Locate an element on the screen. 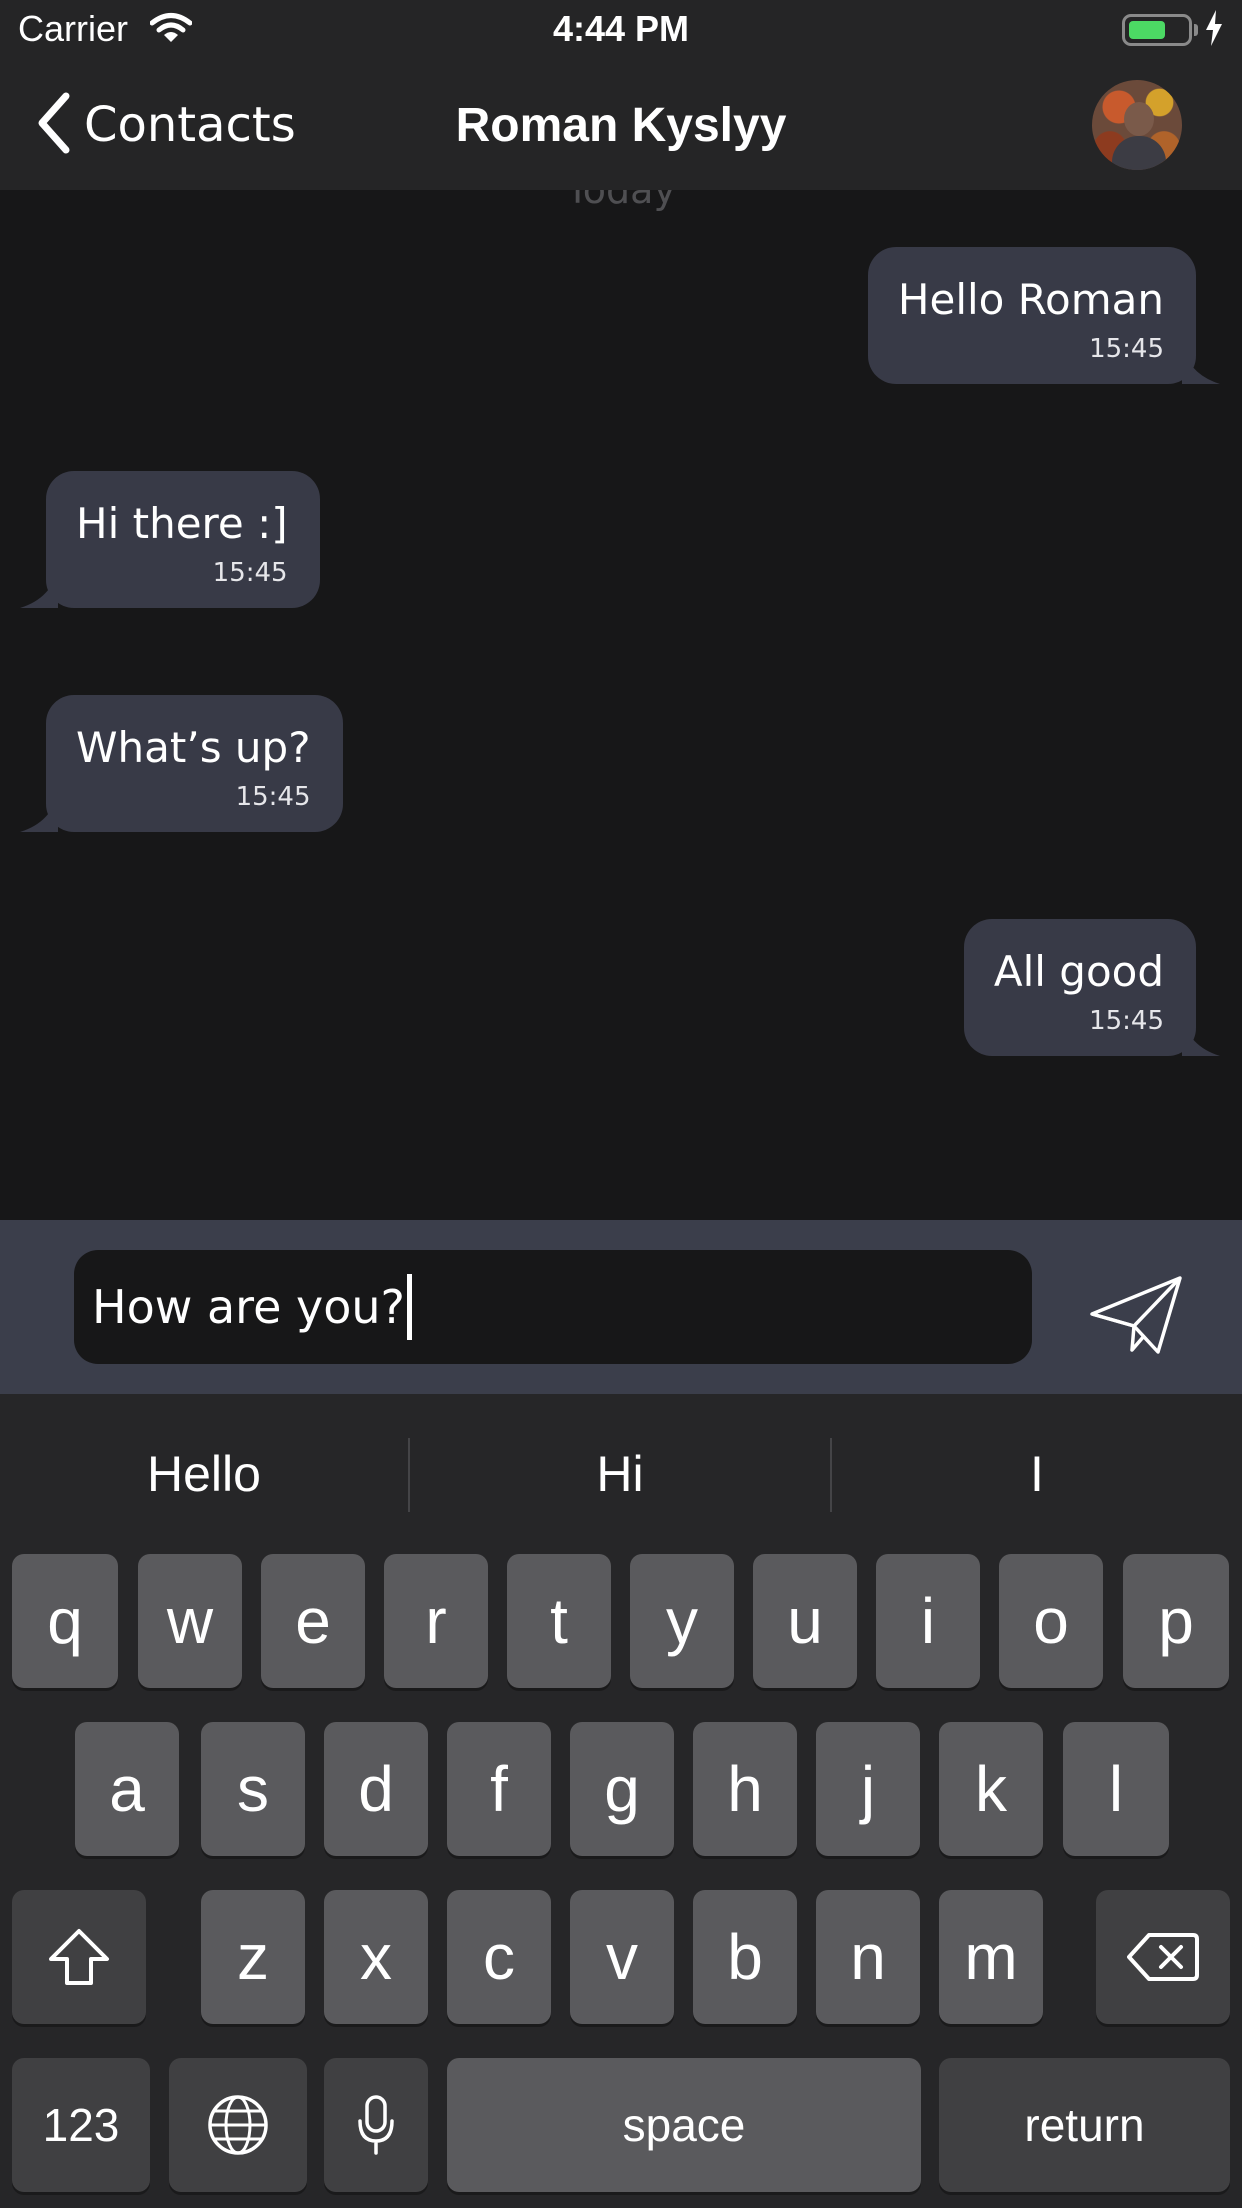  battery-icon is located at coordinates (1157, 30).